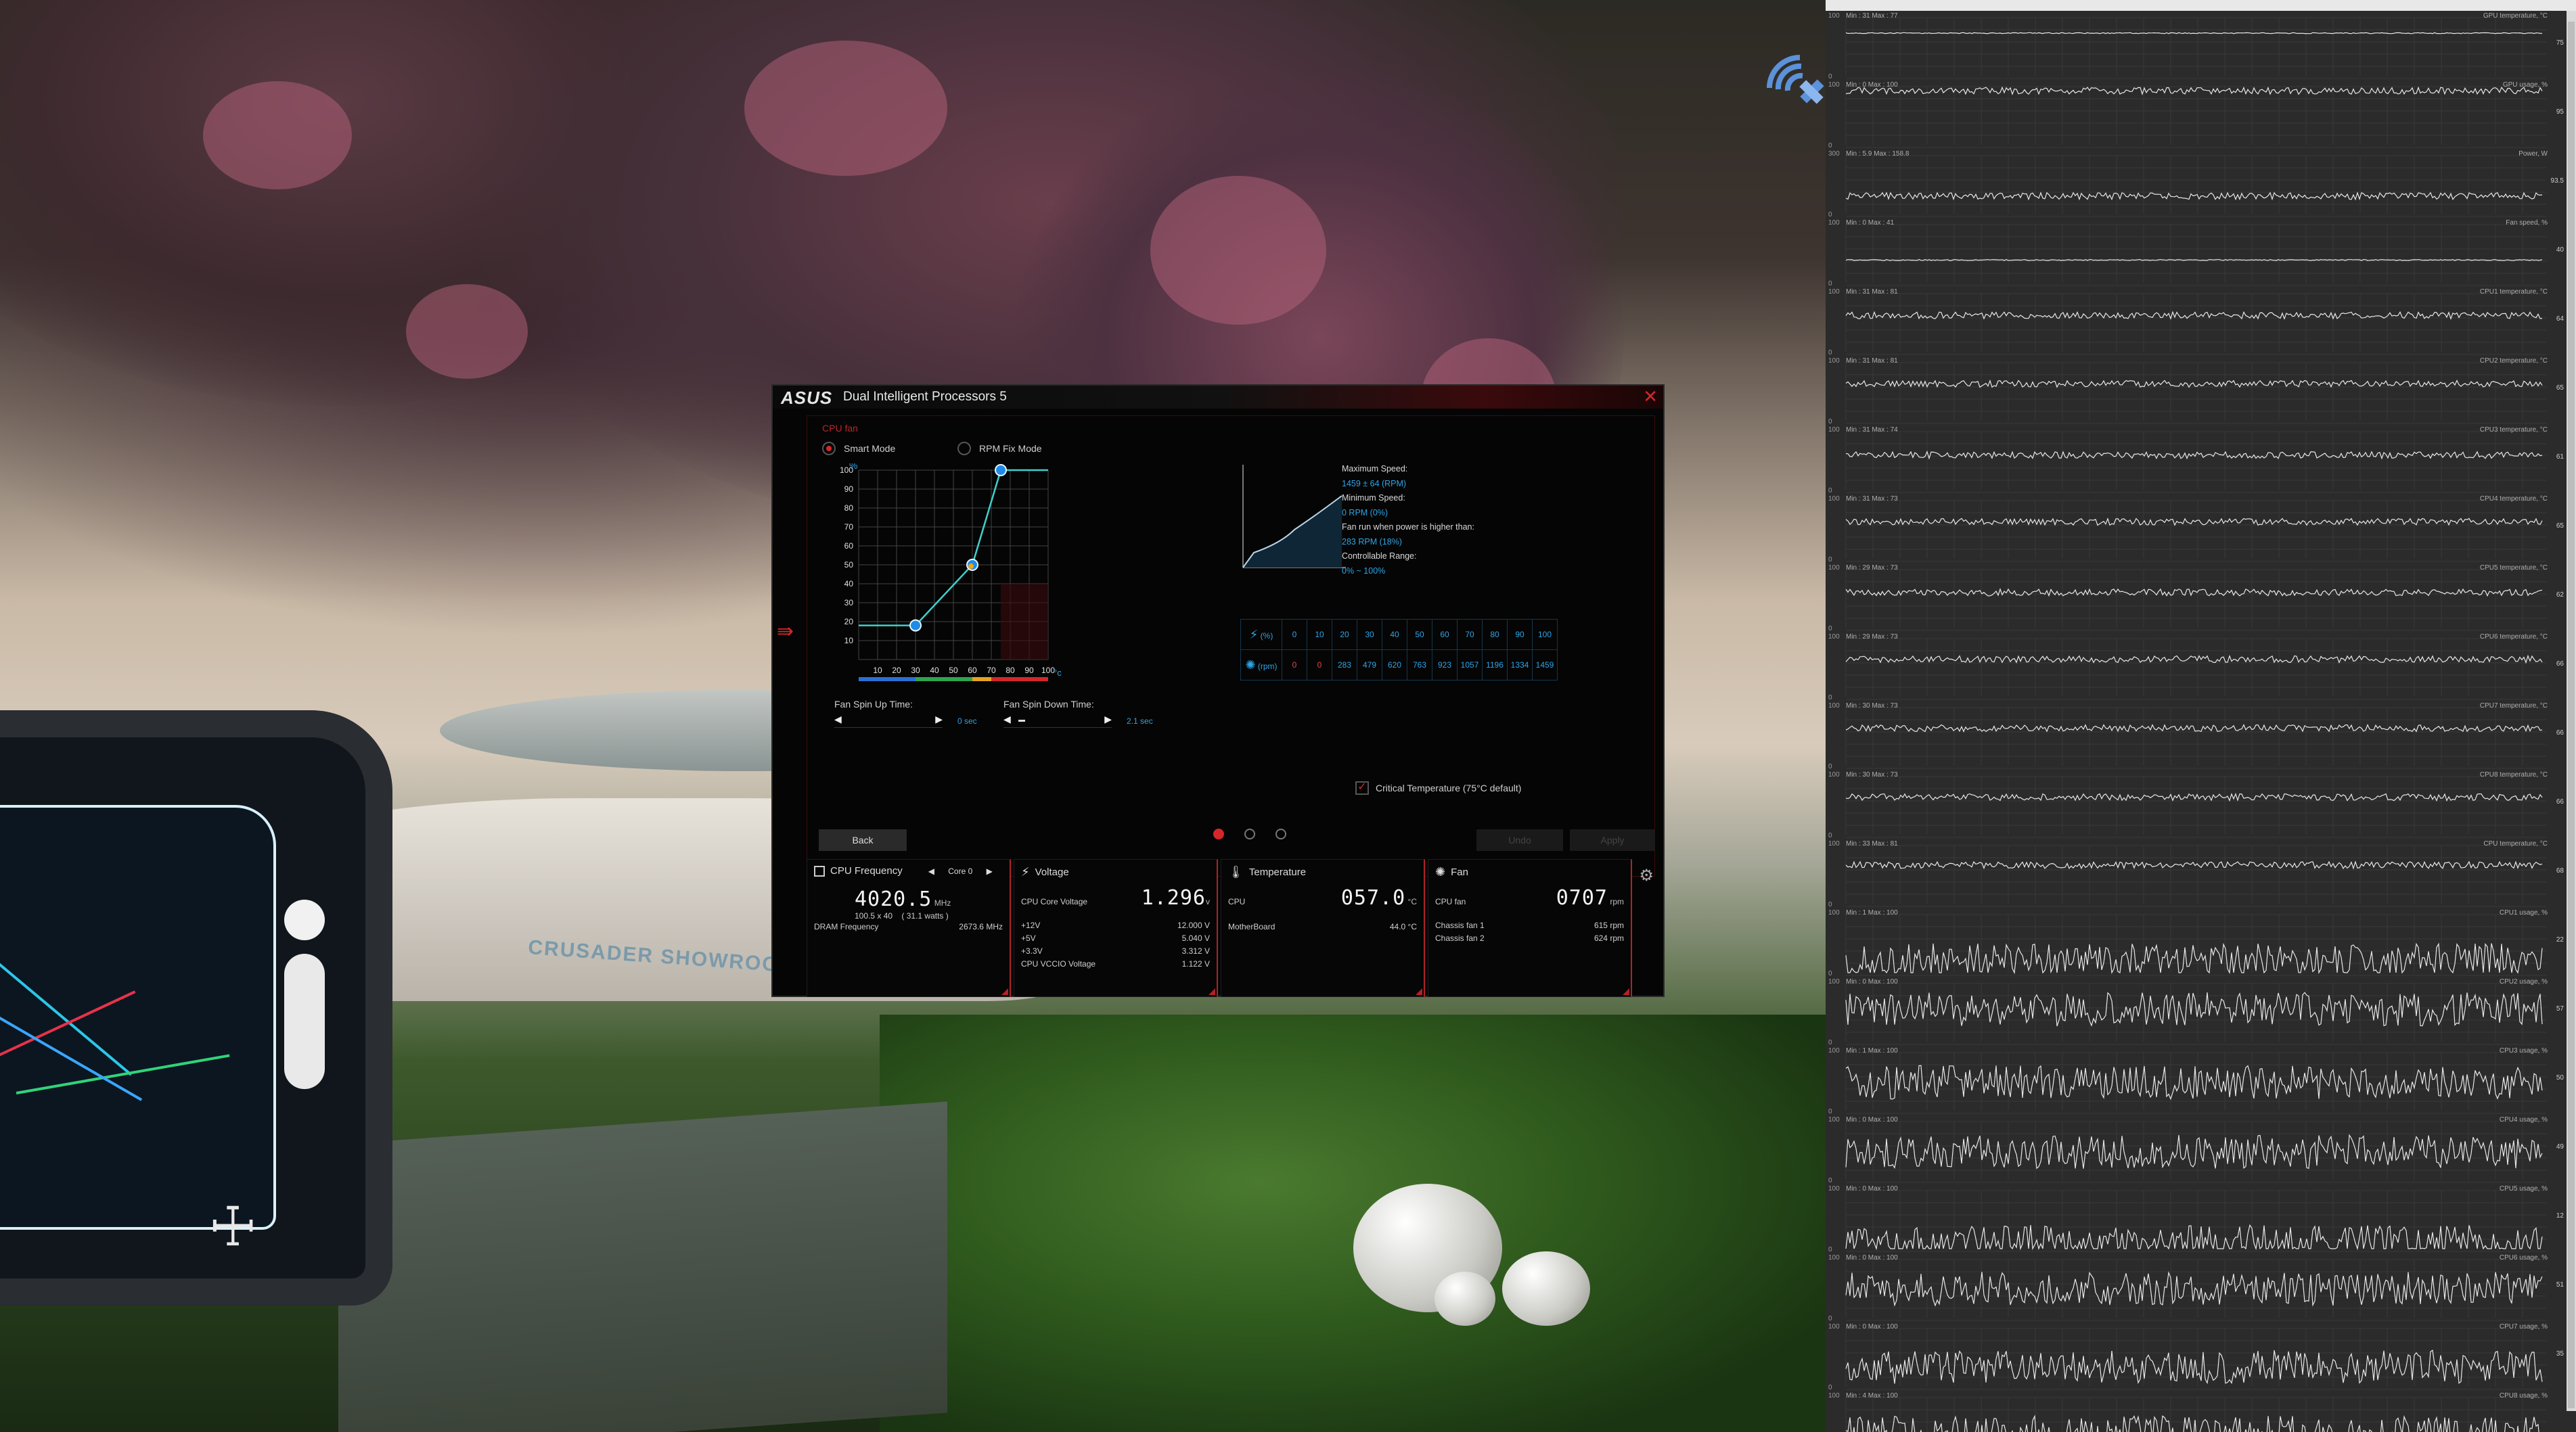  I want to click on spin-up-decrease-button: ◀, so click(838, 719).